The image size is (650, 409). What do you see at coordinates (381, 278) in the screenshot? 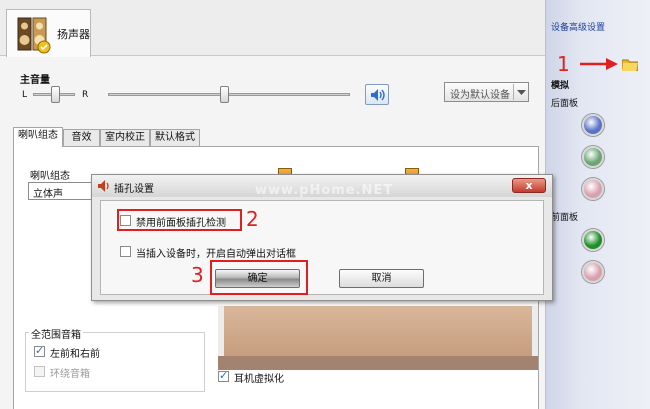
I see `cancel-button: 取消` at bounding box center [381, 278].